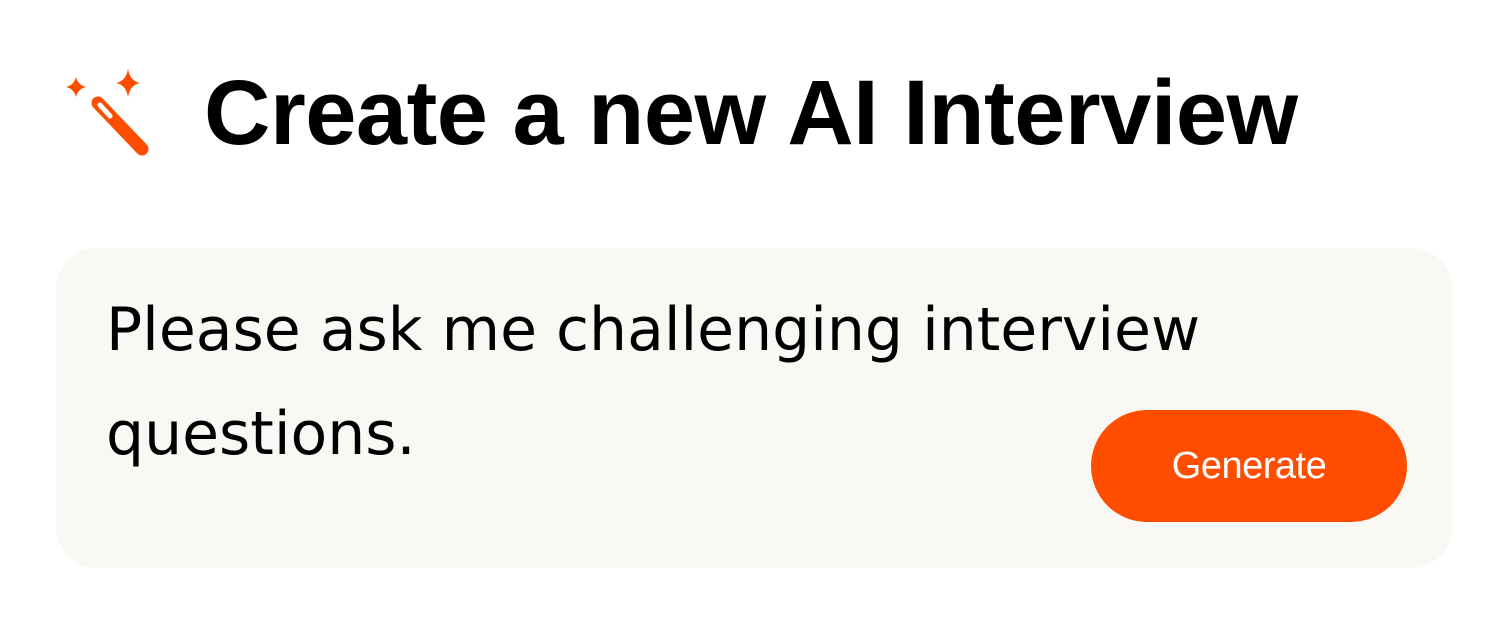  I want to click on magic-wand-sparkles-icon, so click(107, 112).